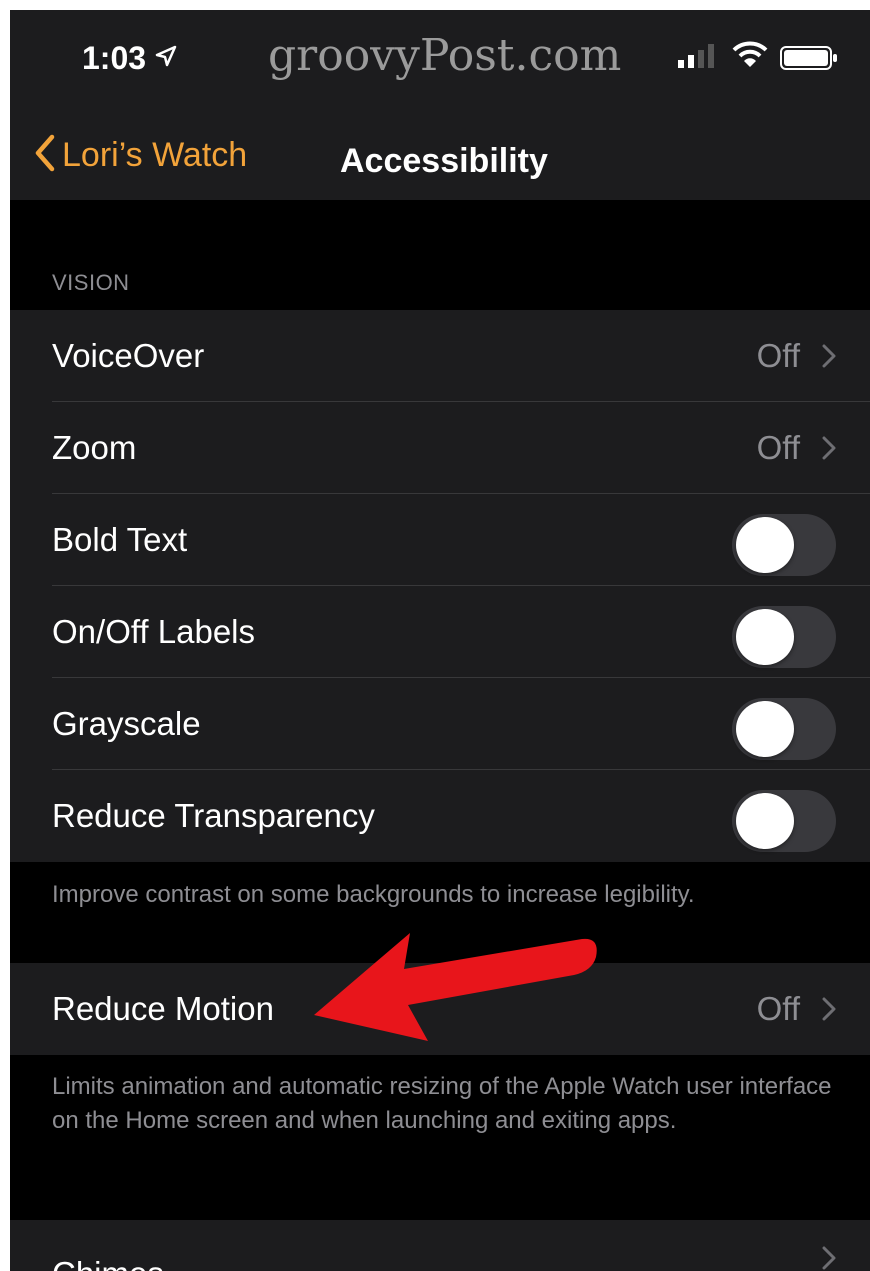 This screenshot has width=870, height=1271. What do you see at coordinates (166, 58) in the screenshot?
I see `location-arrow-icon` at bounding box center [166, 58].